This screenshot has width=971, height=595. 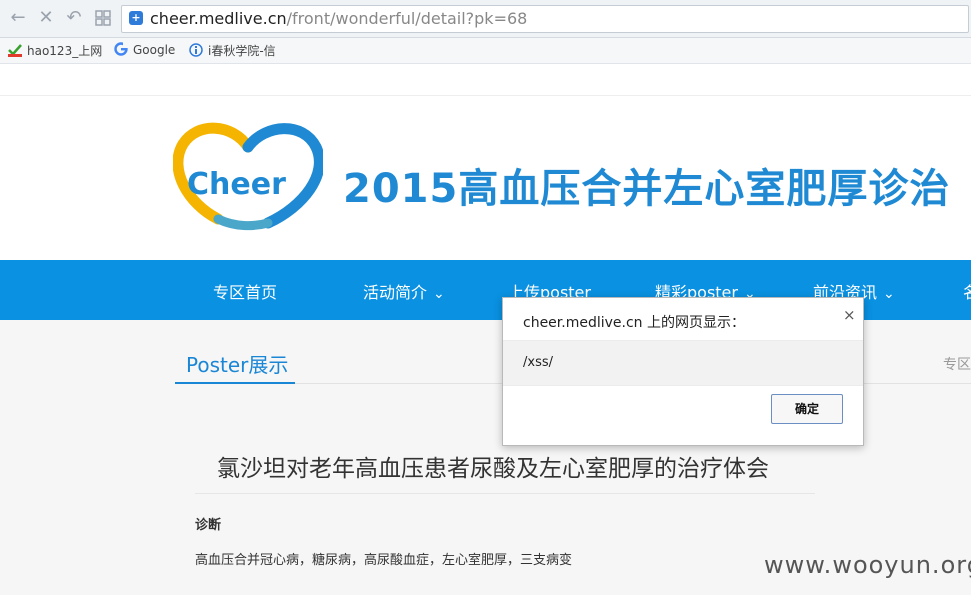 I want to click on alert-dialog: cheer.medlive.cn 上的网页显示： × /xss/ 确定, so click(x=683, y=371).